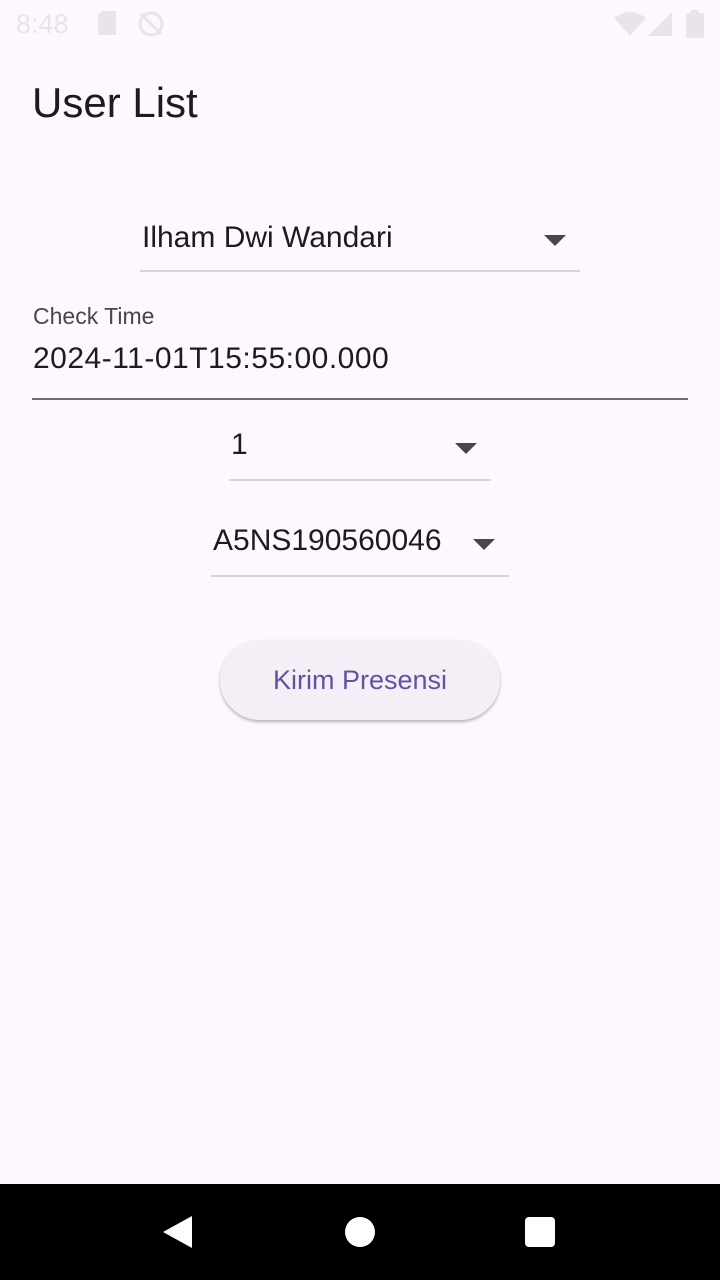 This screenshot has height=1280, width=720. What do you see at coordinates (267, 237) in the screenshot?
I see `user-dropdown-value: Ilham Dwi Wandari` at bounding box center [267, 237].